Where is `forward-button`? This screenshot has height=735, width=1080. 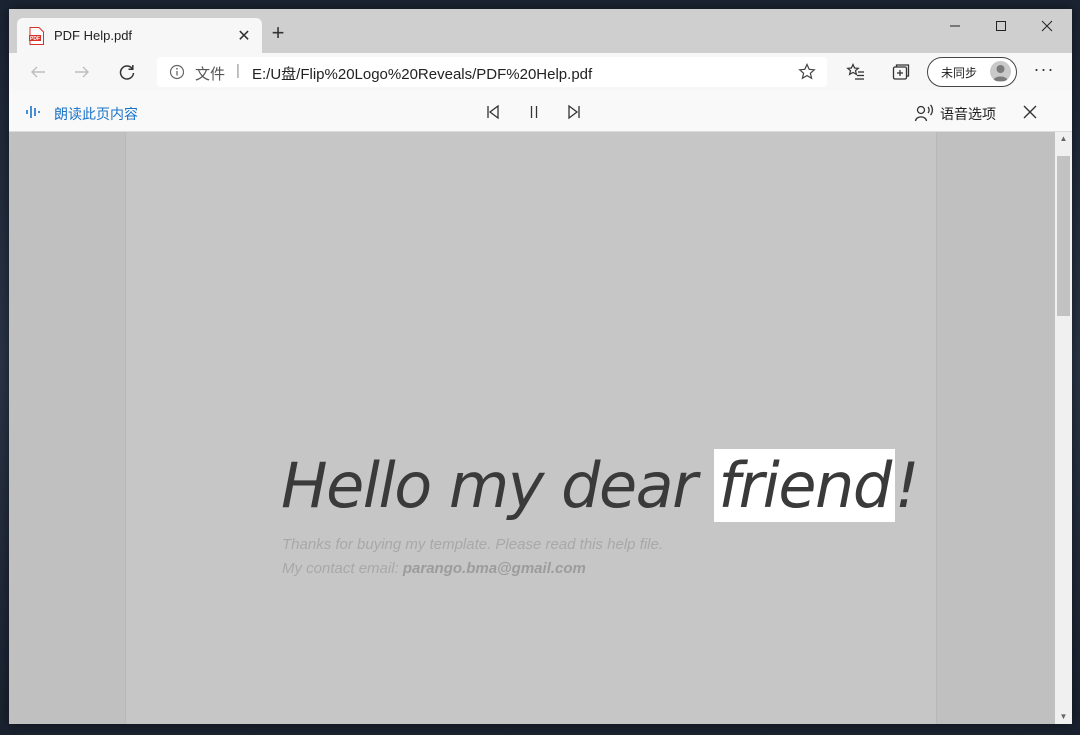
forward-button is located at coordinates (82, 72).